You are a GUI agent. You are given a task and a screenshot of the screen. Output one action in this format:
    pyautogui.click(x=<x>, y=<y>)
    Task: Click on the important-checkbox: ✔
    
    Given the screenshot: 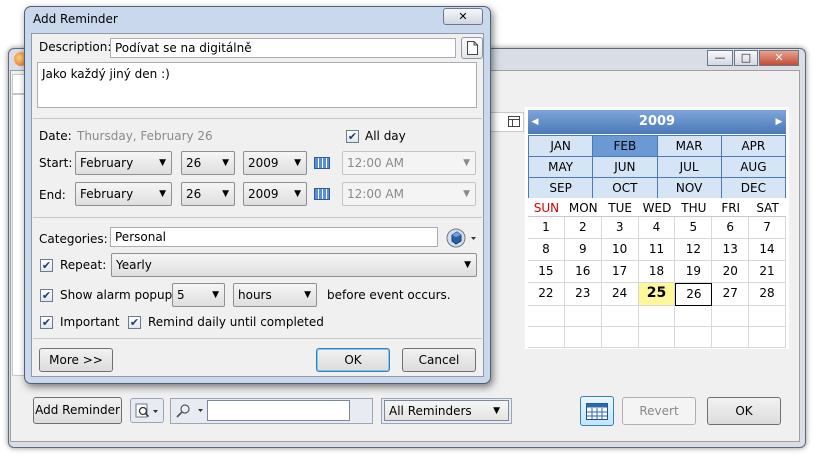 What is the action you would take?
    pyautogui.click(x=46, y=322)
    